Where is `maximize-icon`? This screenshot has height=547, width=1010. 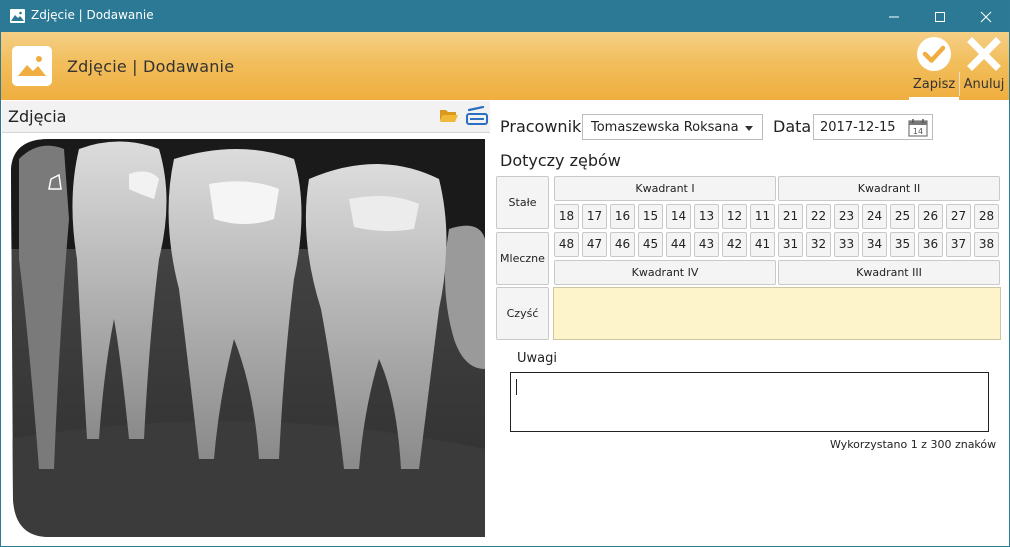 maximize-icon is located at coordinates (940, 17).